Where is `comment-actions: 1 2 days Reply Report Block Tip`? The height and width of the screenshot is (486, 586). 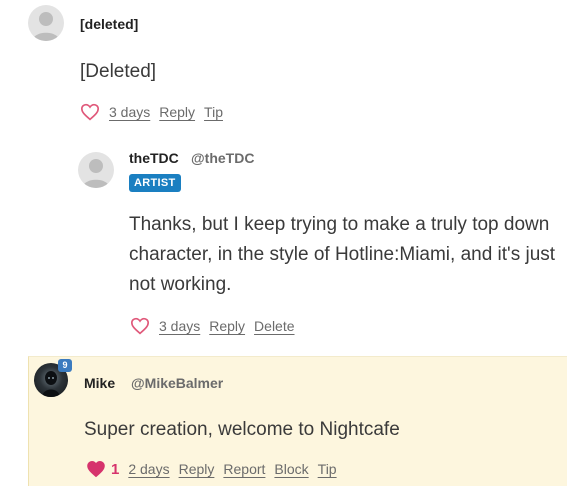 comment-actions: 1 2 days Reply Report Block Tip is located at coordinates (211, 469).